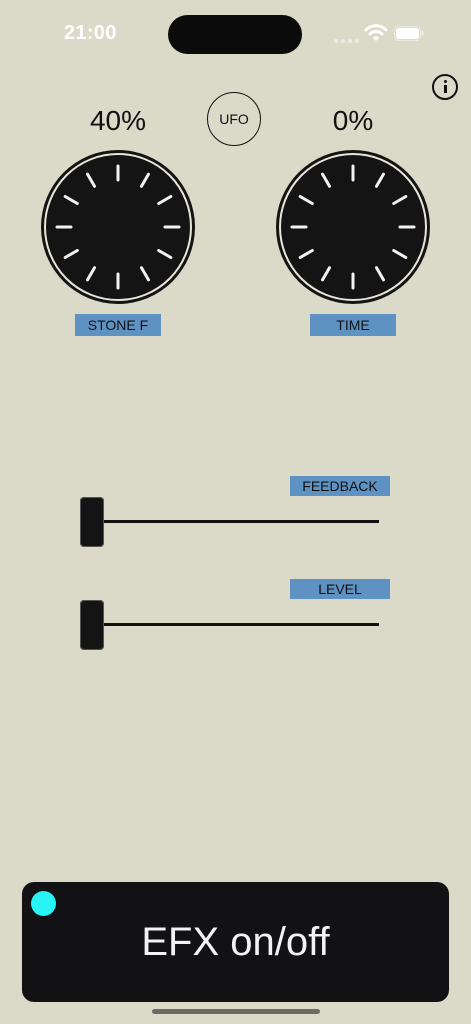 Image resolution: width=471 pixels, height=1024 pixels. I want to click on feedback-slider-thumb, so click(92, 522).